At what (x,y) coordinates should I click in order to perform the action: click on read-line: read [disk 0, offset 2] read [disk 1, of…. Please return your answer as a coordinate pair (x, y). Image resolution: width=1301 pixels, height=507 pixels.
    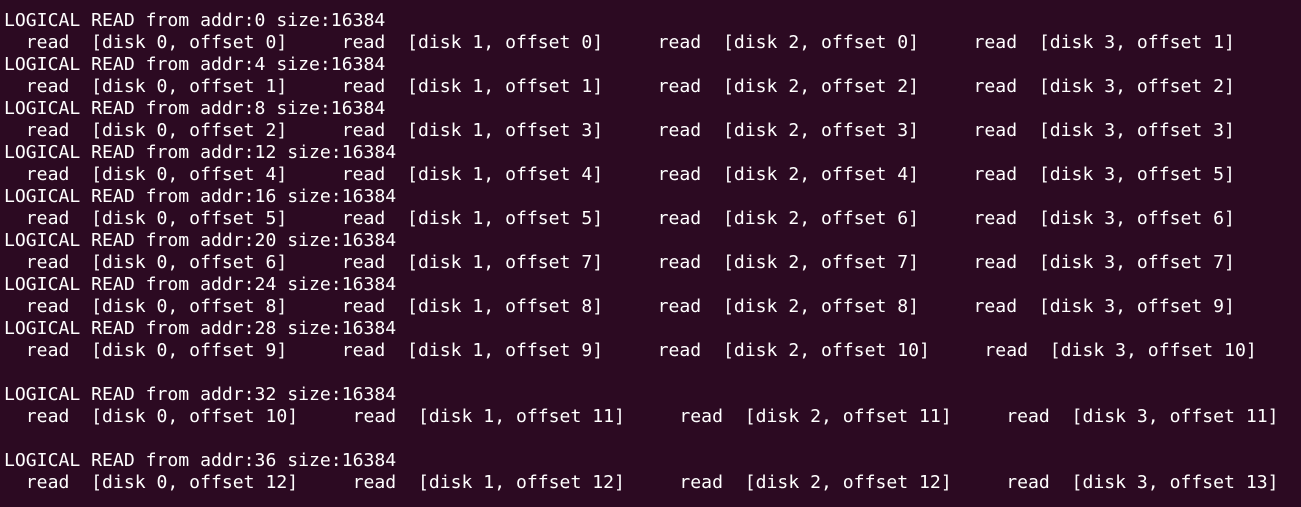
    Looking at the image, I should click on (619, 130).